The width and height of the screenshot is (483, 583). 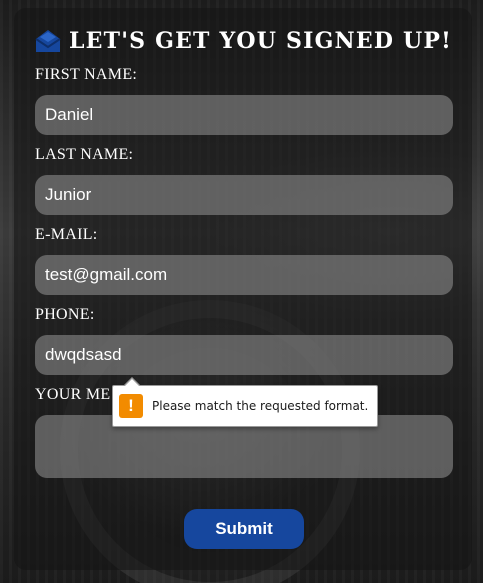 I want to click on first-name-input, so click(x=244, y=115).